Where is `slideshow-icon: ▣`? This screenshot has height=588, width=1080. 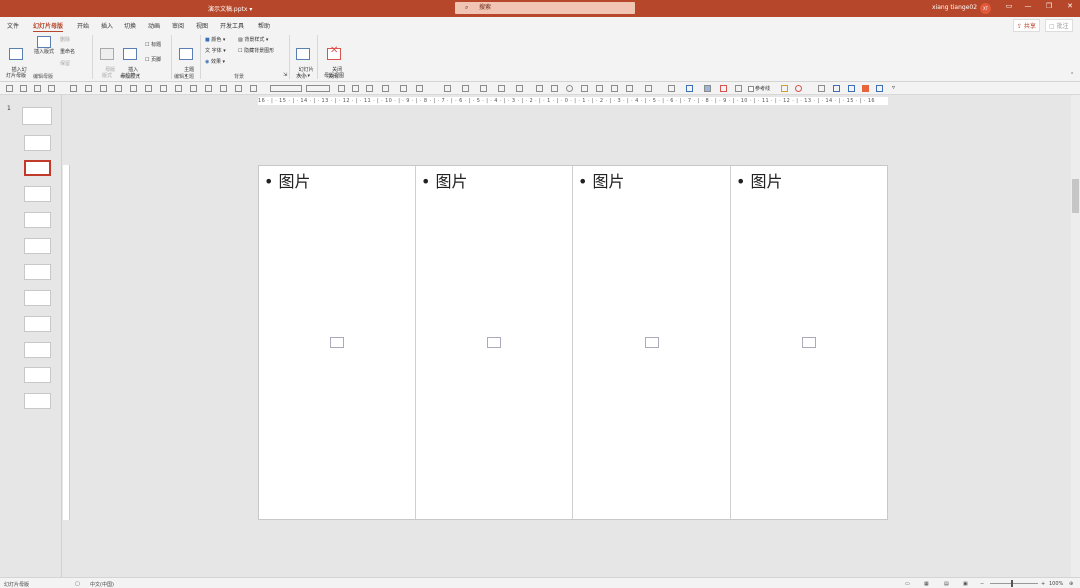 slideshow-icon: ▣ is located at coordinates (965, 584).